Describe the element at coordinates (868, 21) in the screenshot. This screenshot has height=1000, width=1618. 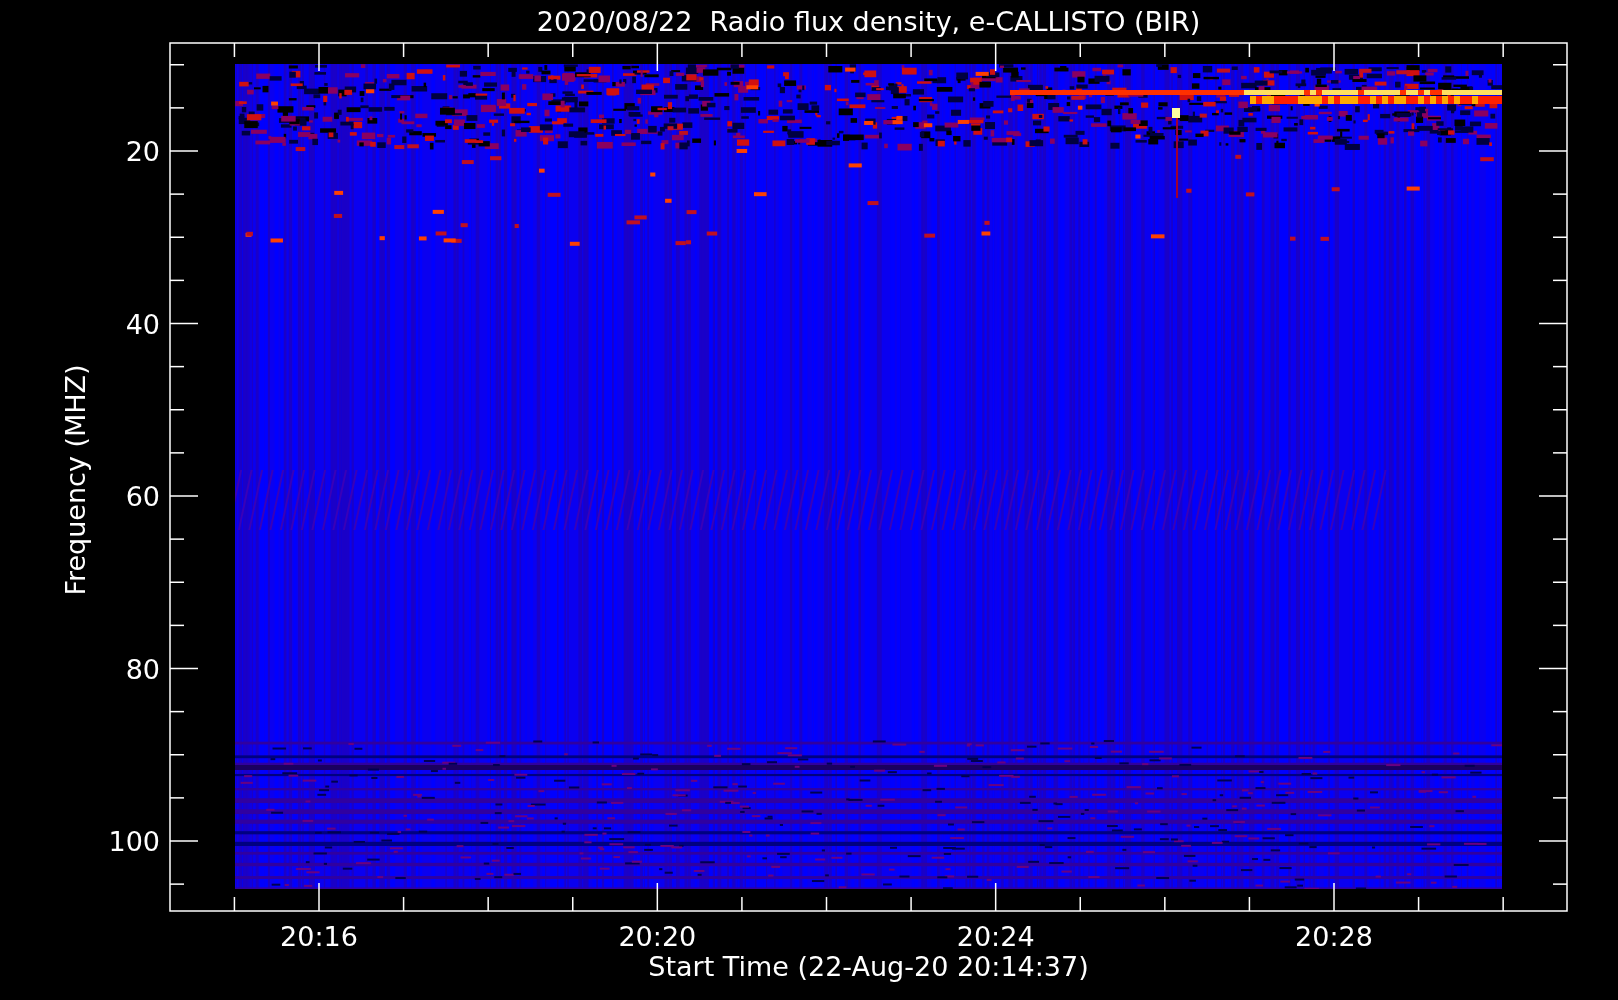
I see `chart-title: 2020/08/22 Radio flux density, e-CALLISTO (BIR)` at that location.